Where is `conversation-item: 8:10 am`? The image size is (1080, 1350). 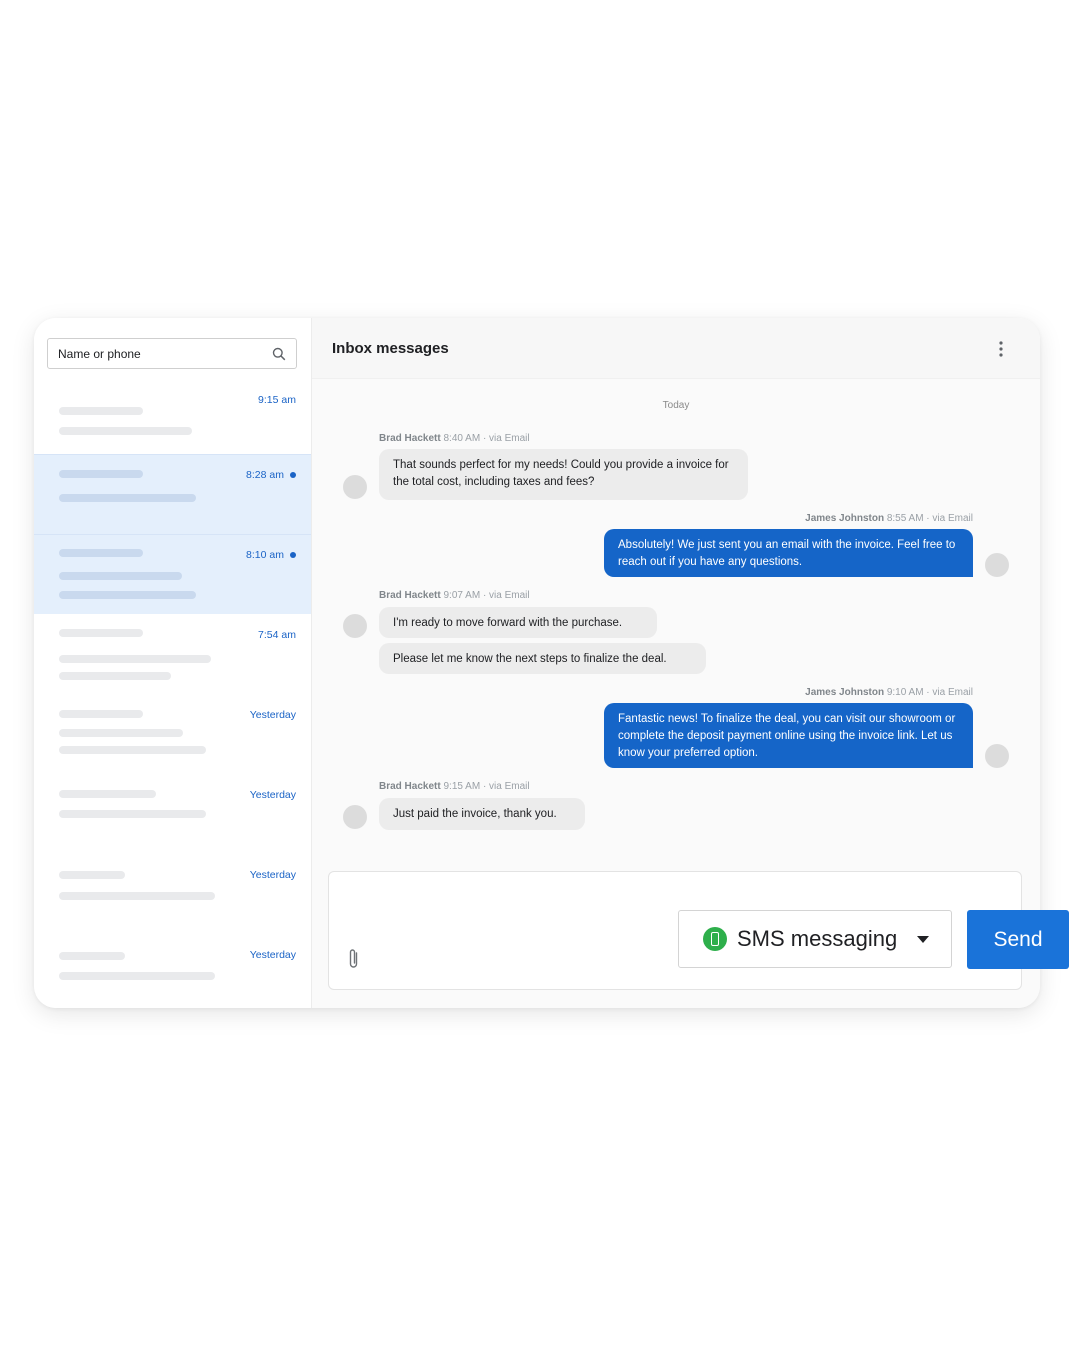
conversation-item: 8:10 am is located at coordinates (172, 574).